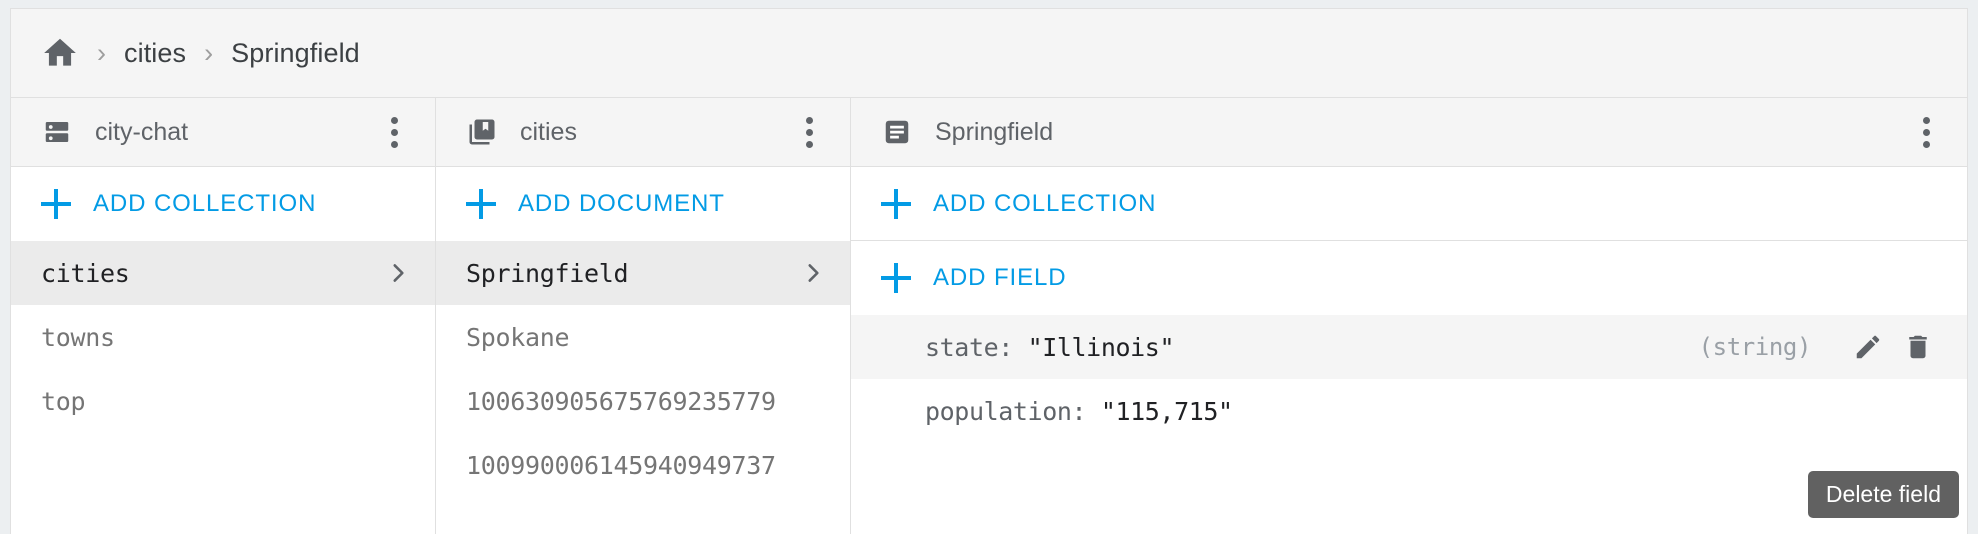 The image size is (1978, 534). Describe the element at coordinates (621, 401) in the screenshot. I see `list-item-label: 100630905675769235779` at that location.